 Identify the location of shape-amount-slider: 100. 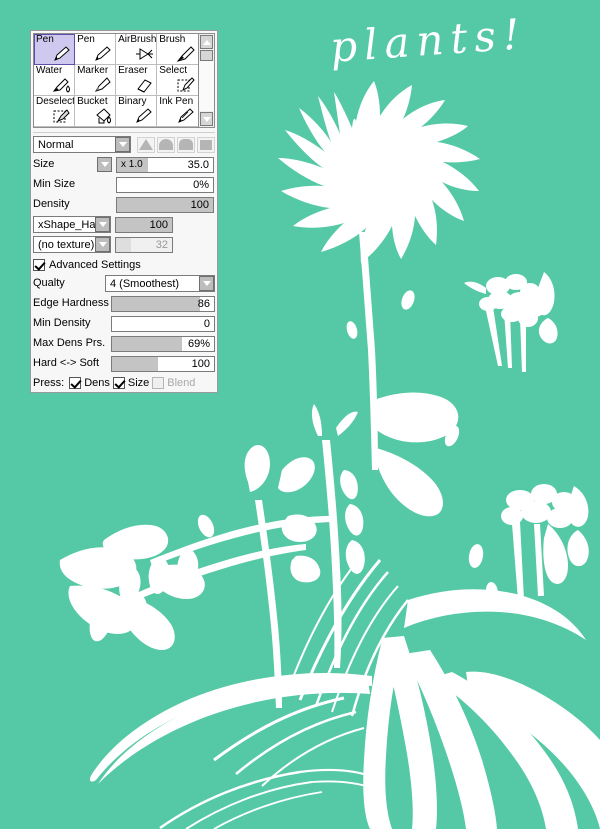
(144, 224).